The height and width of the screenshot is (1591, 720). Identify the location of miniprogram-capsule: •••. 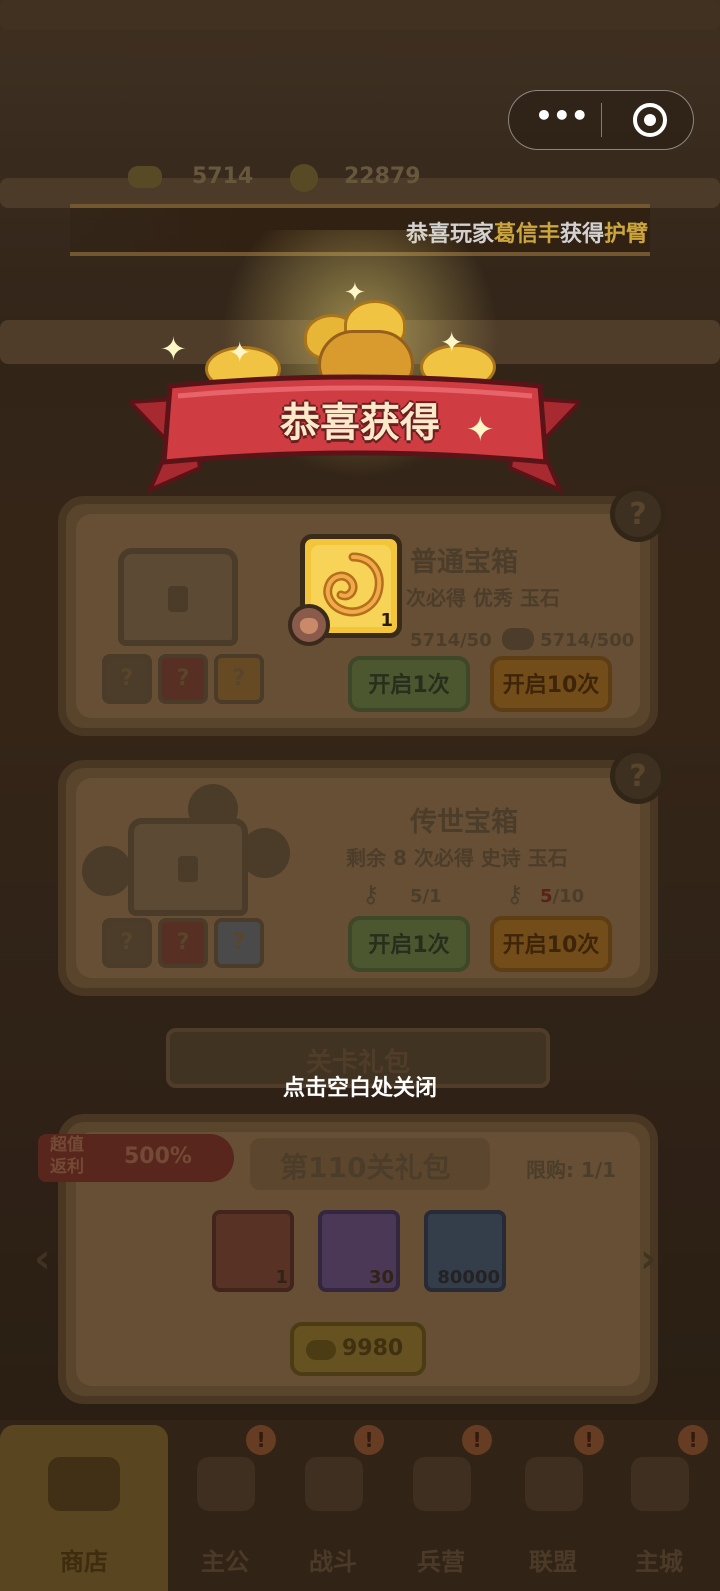
(601, 120).